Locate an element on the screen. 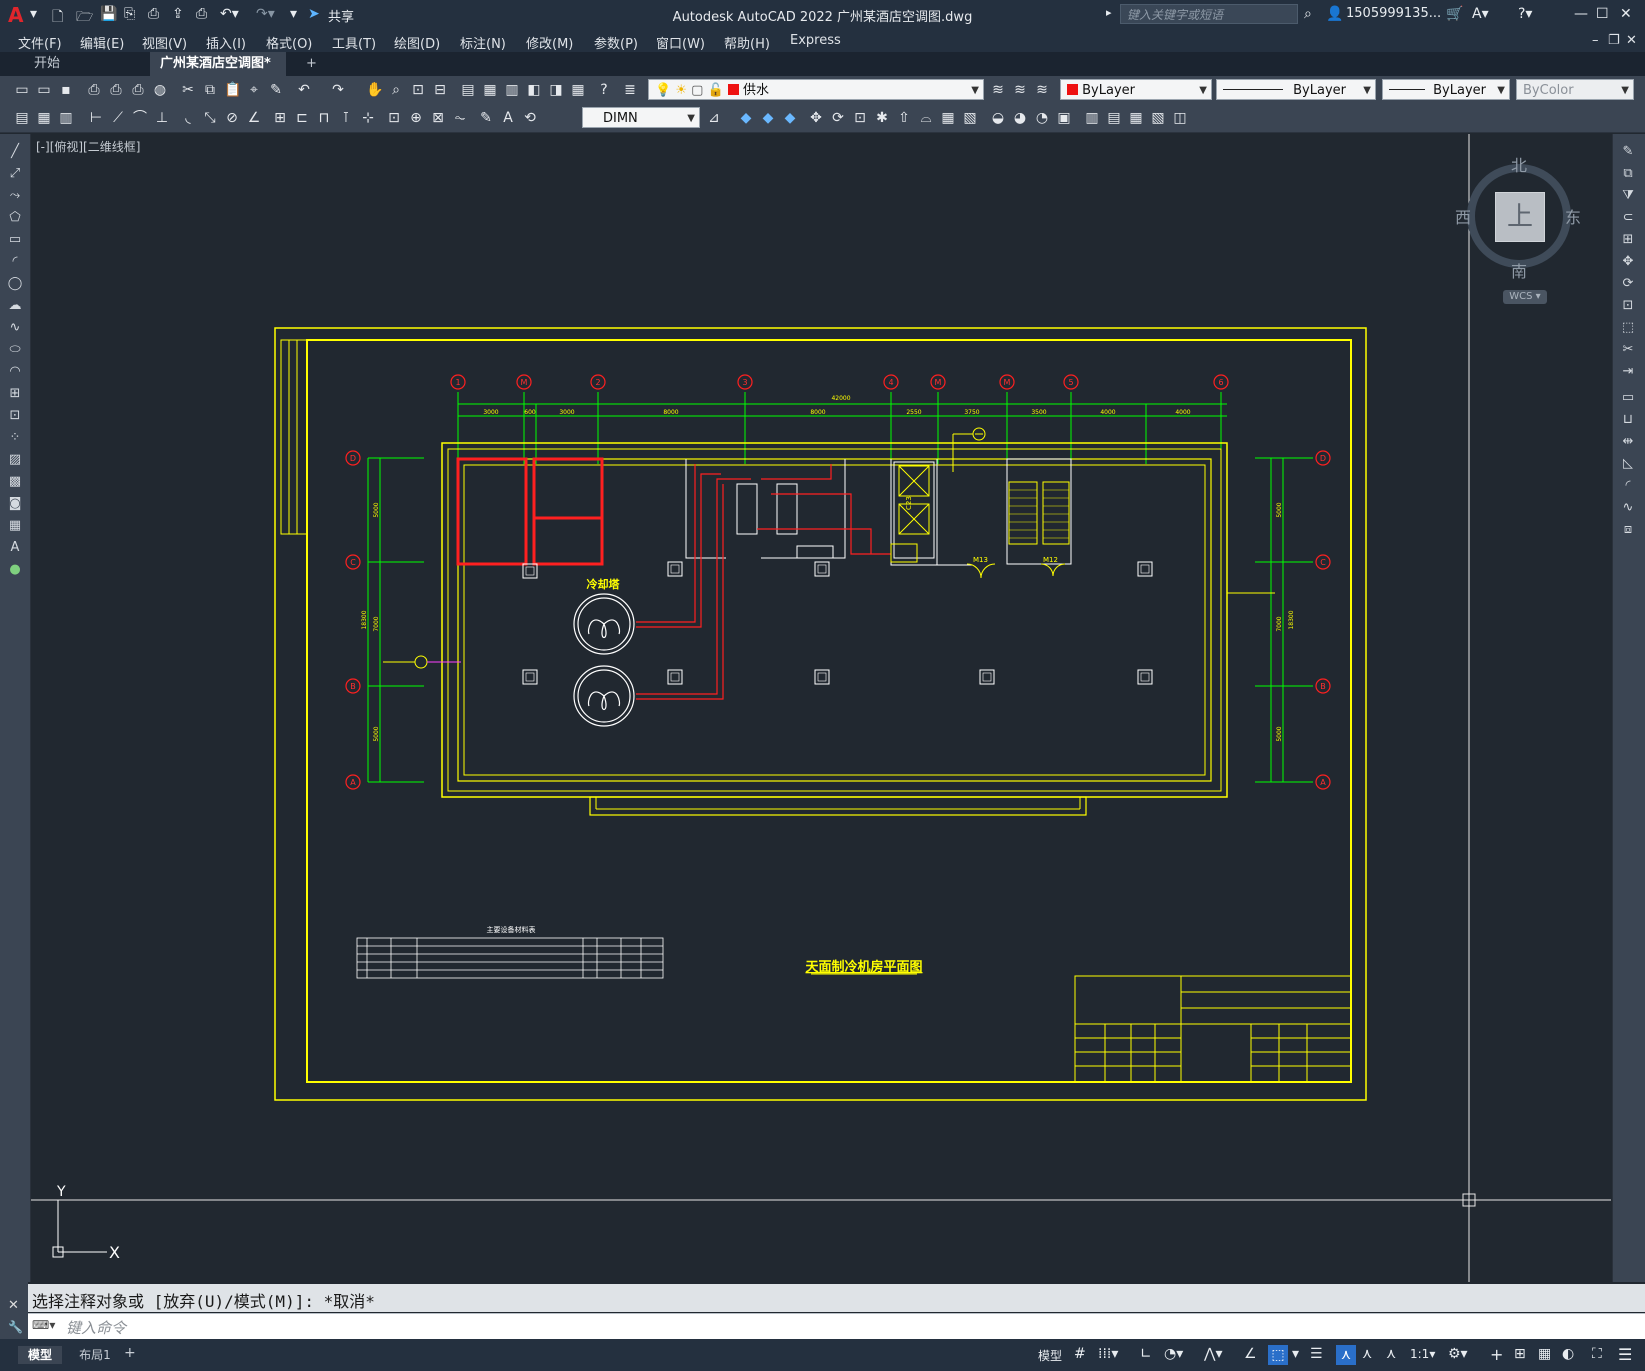 Image resolution: width=1645 pixels, height=1371 pixels. linear-dimension-icon: ⊢ is located at coordinates (96, 118).